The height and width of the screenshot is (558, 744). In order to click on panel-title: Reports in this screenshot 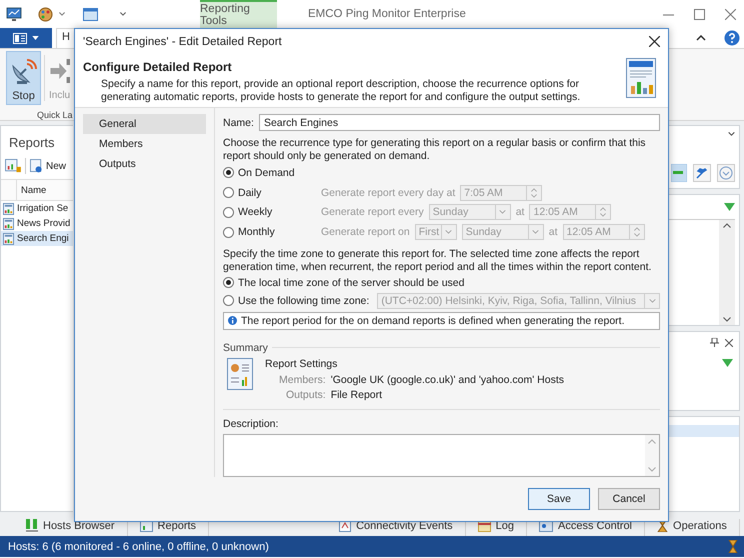, I will do `click(32, 142)`.